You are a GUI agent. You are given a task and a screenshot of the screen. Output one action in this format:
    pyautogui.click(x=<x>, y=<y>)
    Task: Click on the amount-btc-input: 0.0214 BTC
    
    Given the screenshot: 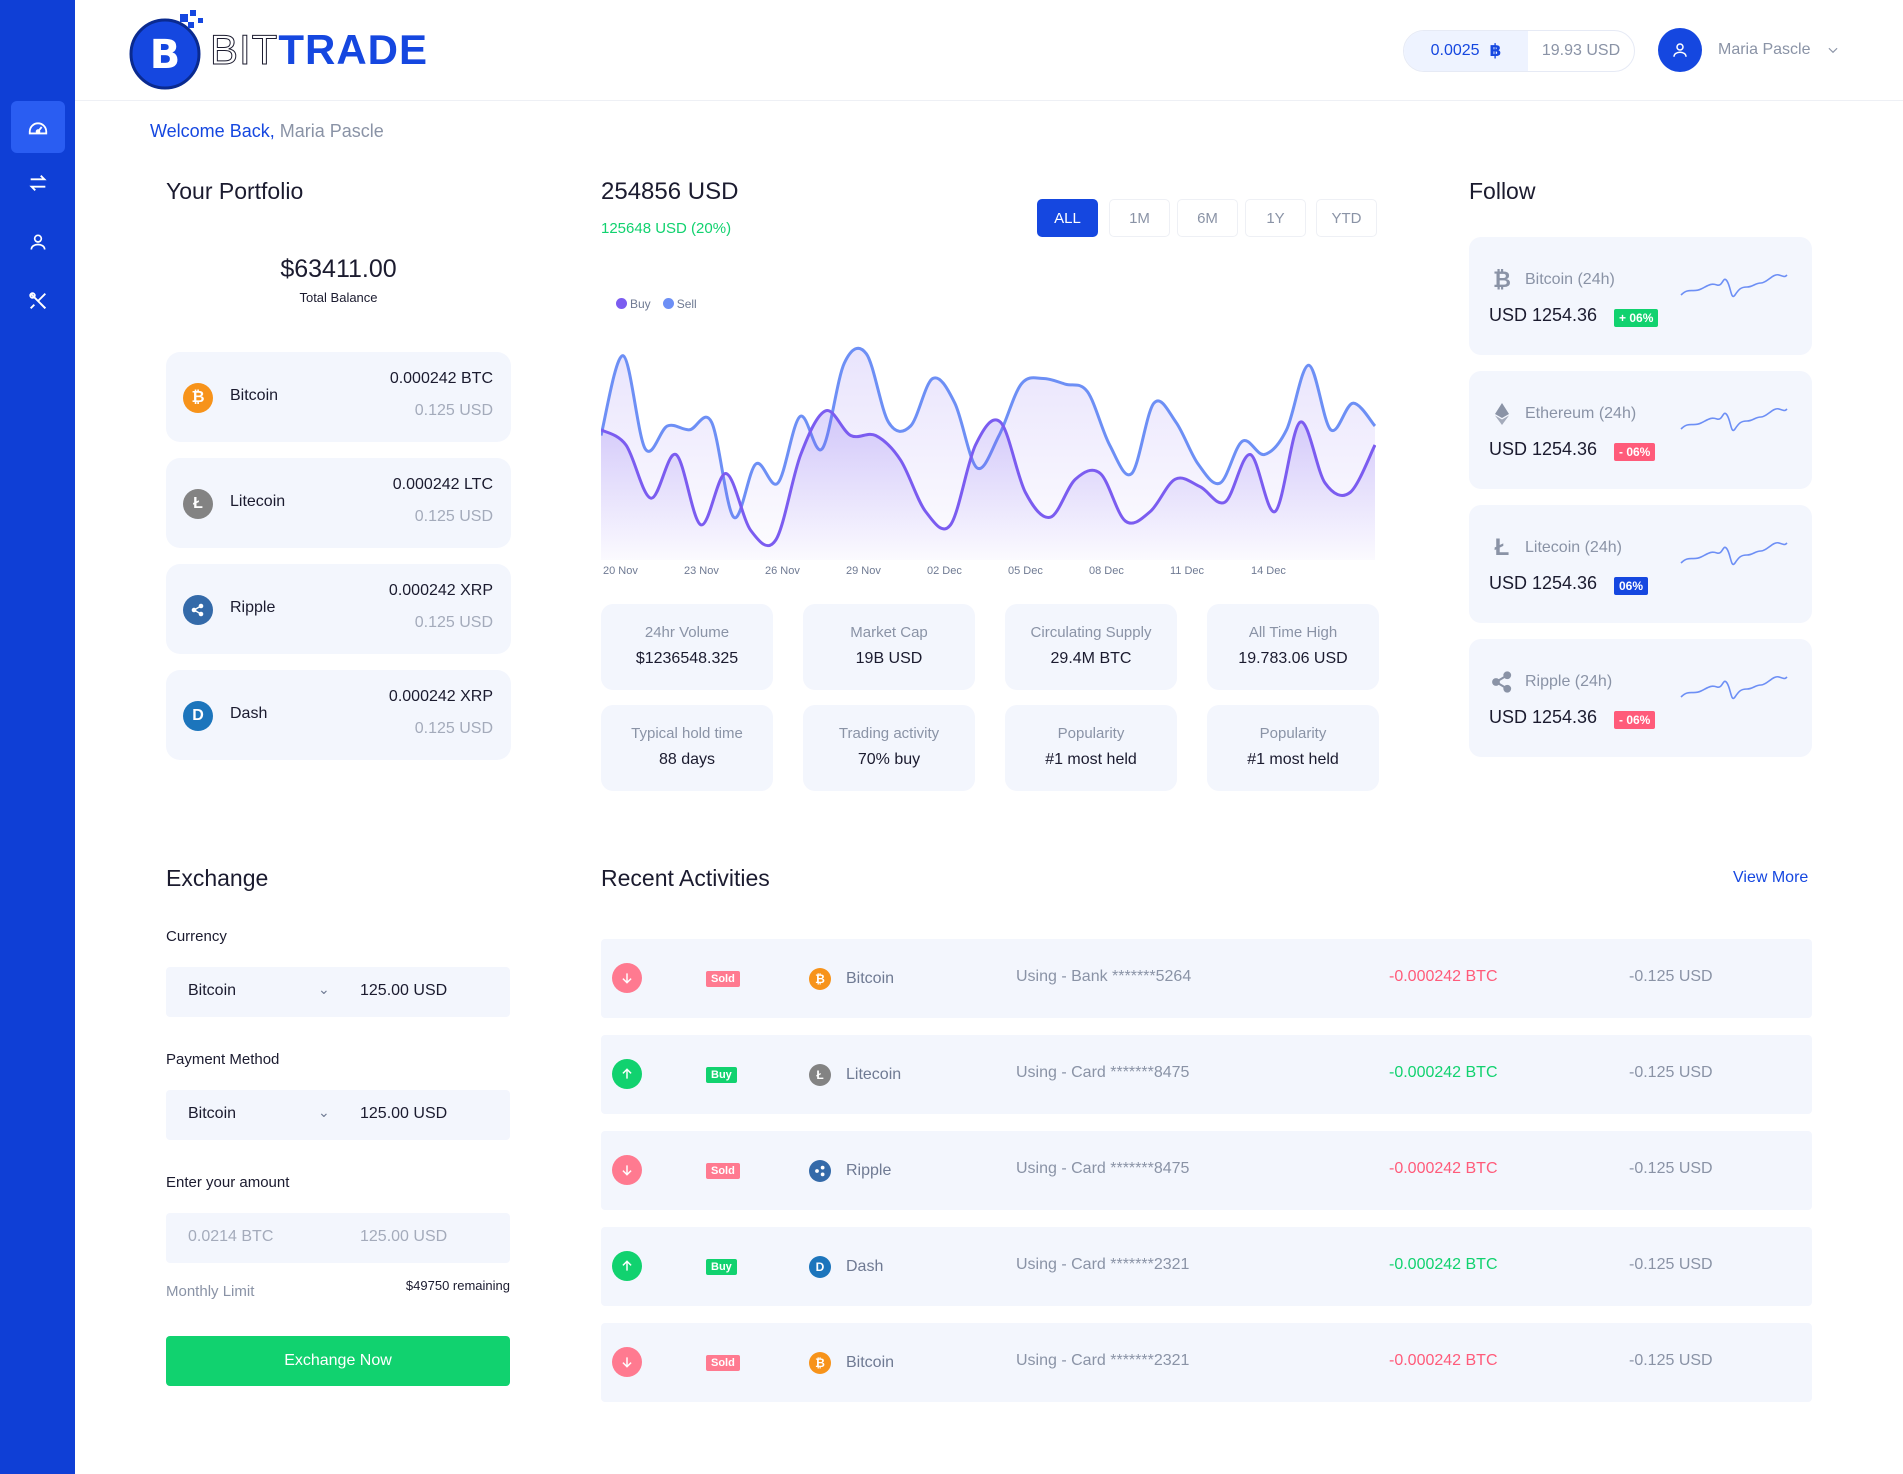 What is the action you would take?
    pyautogui.click(x=230, y=1237)
    